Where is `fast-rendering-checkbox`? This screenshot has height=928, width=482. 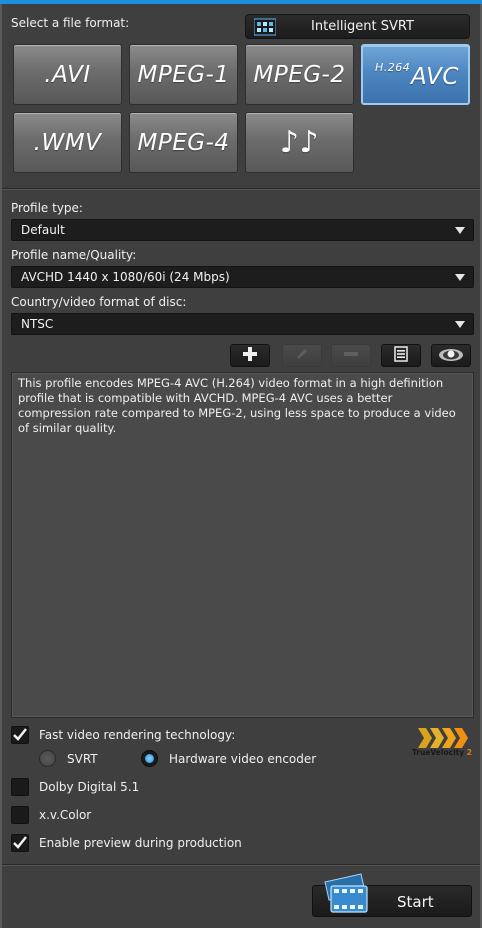 fast-rendering-checkbox is located at coordinates (20, 735).